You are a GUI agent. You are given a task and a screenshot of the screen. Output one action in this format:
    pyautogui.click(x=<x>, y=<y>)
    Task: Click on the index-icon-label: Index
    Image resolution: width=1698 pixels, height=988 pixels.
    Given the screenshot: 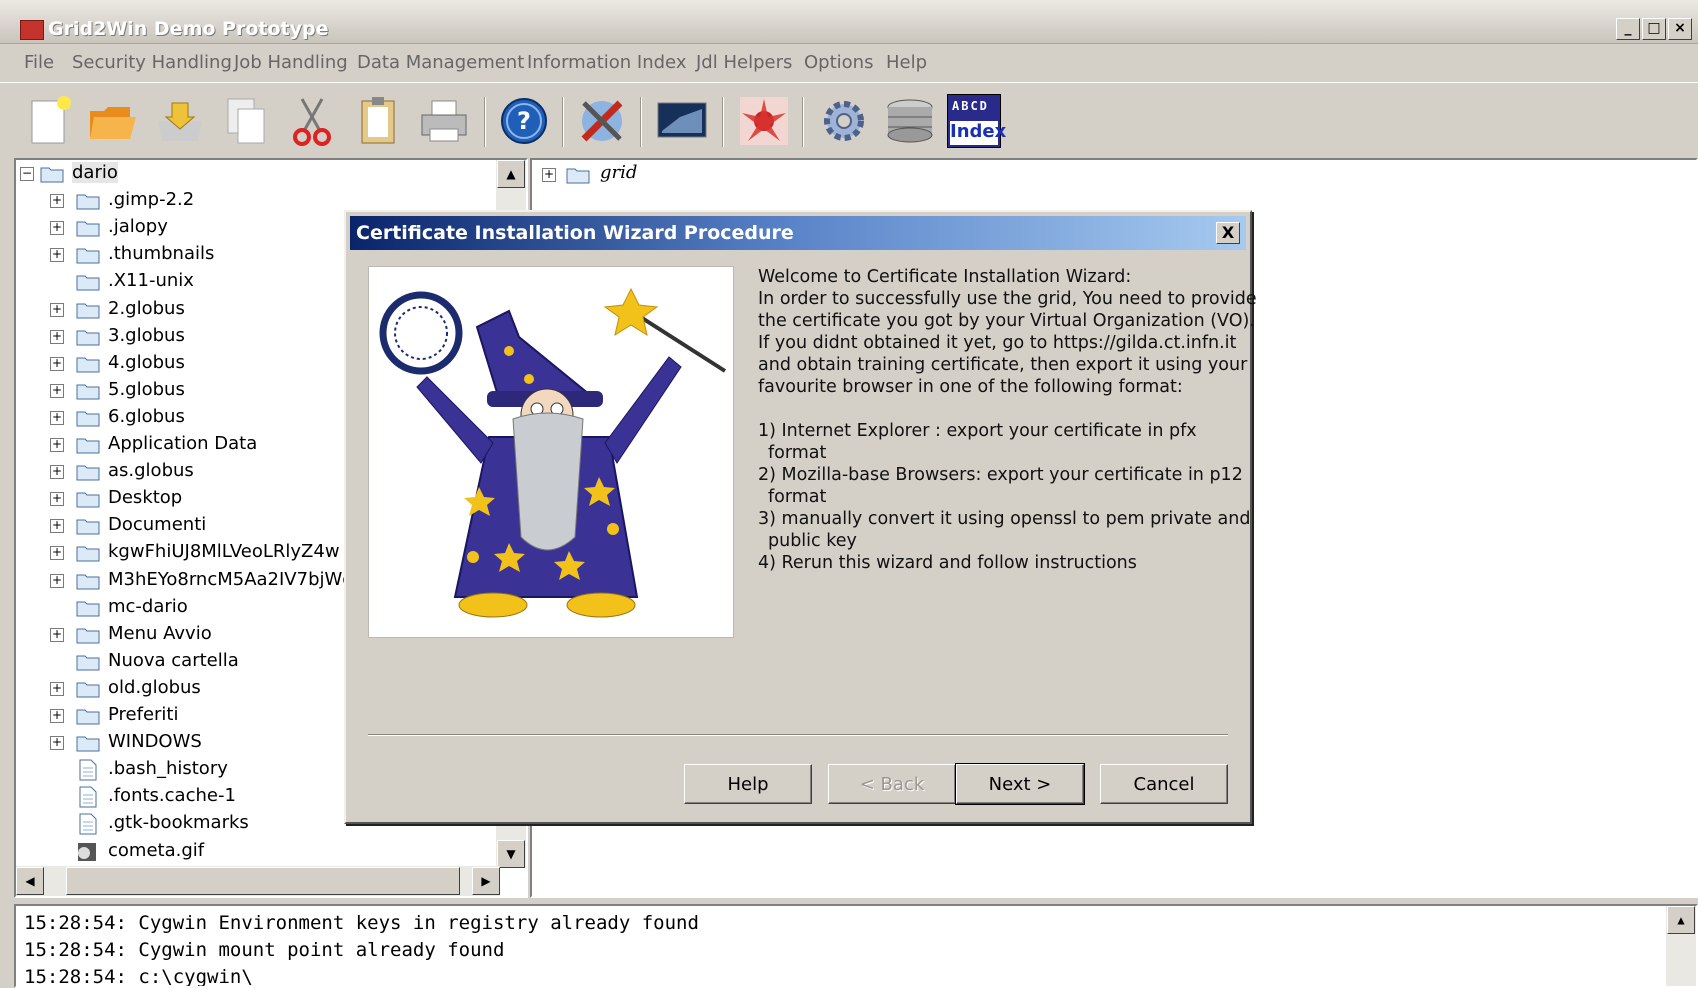 What is the action you would take?
    pyautogui.click(x=978, y=133)
    